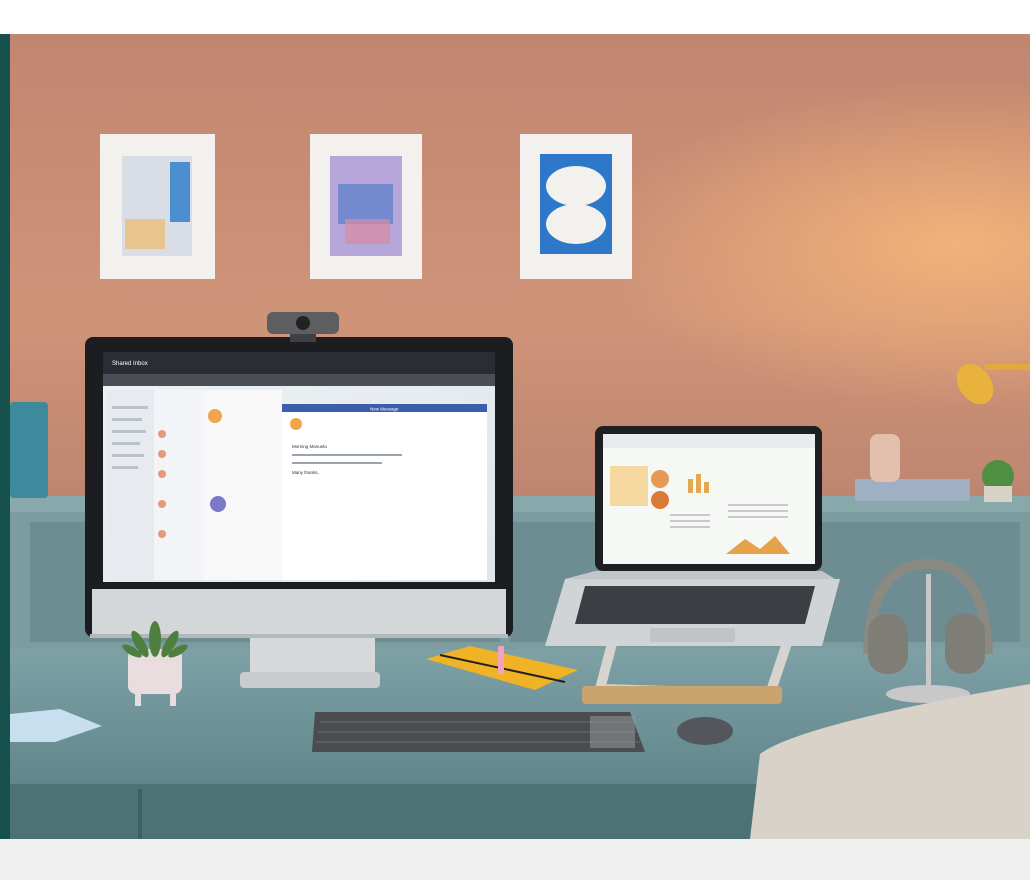 The height and width of the screenshot is (880, 1030). Describe the element at coordinates (29, 450) in the screenshot. I see `blue-vase` at that location.